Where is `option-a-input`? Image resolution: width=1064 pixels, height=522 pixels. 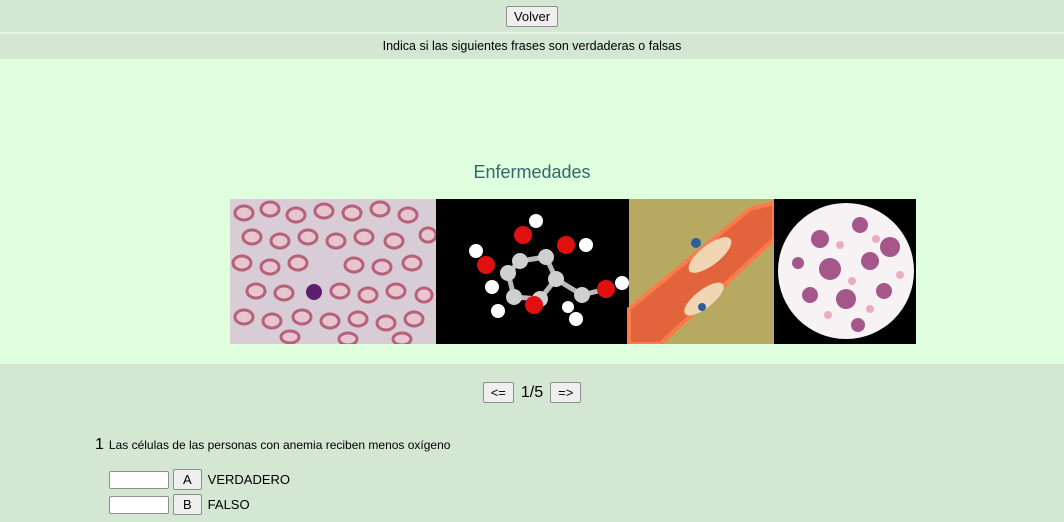
option-a-input is located at coordinates (139, 479).